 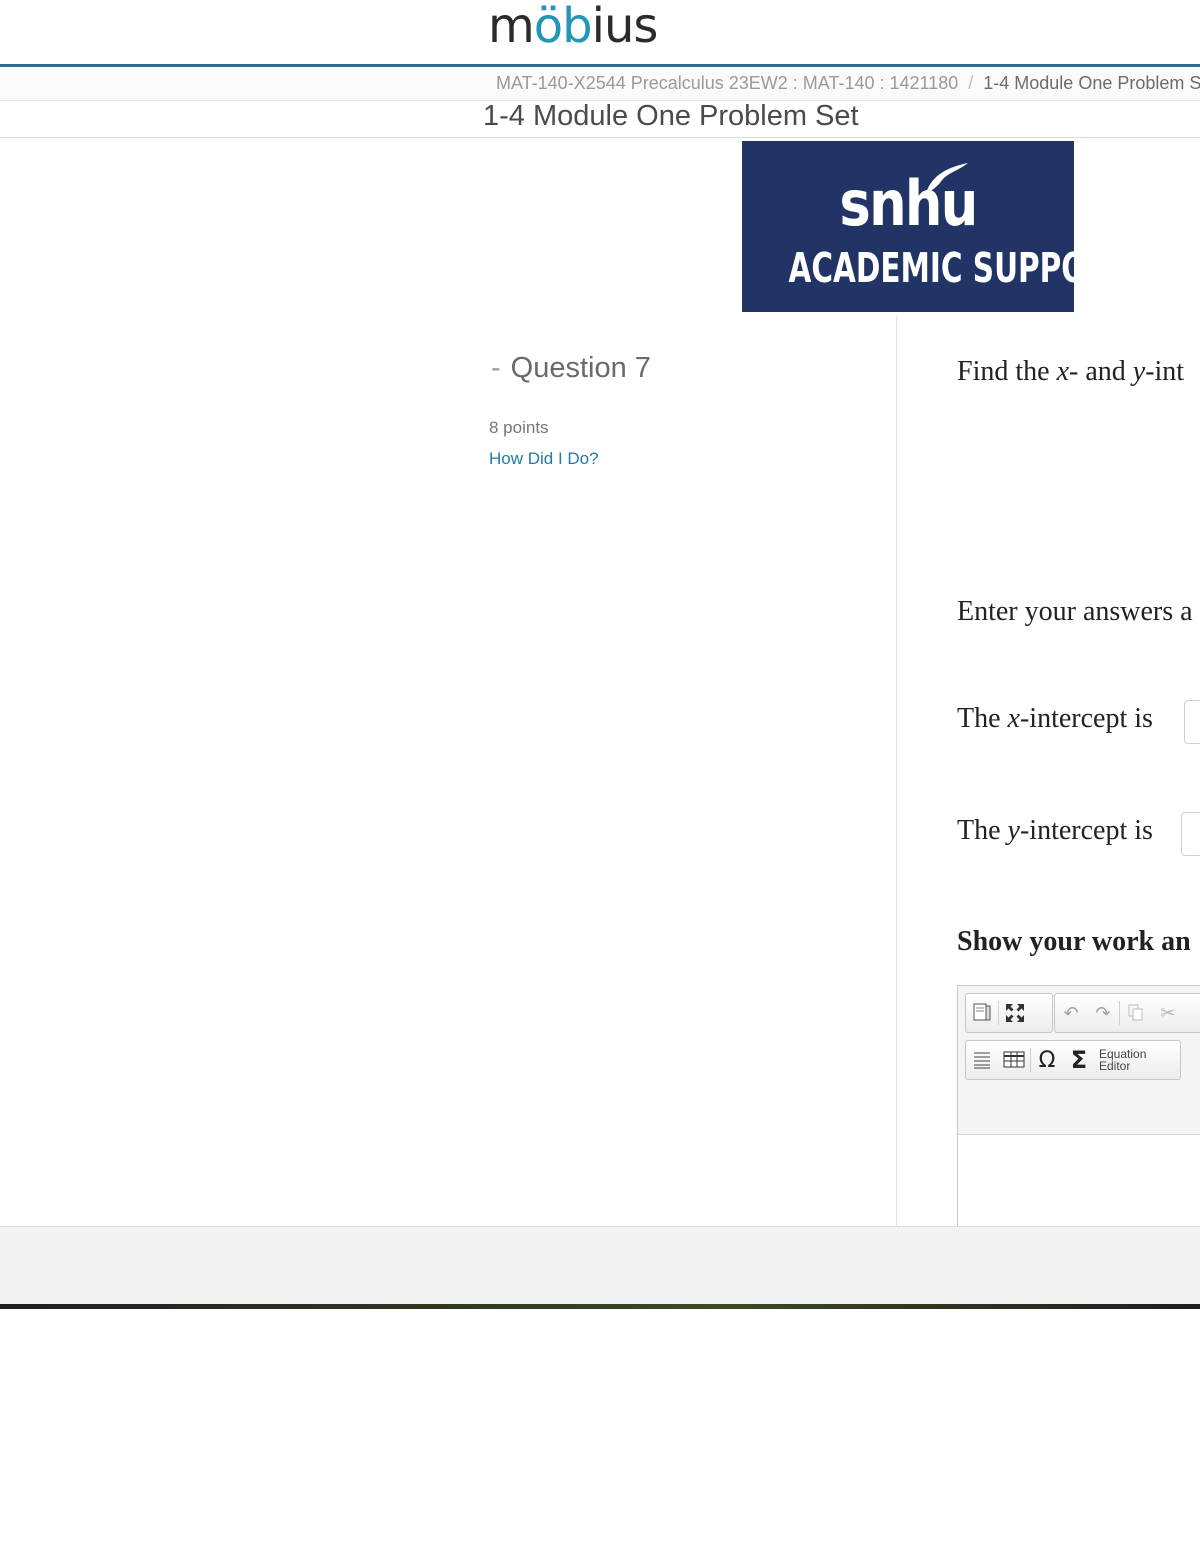 I want to click on work-editor: ↶ ↷ ✂ Ω Σ Equation Editor, so click(x=1078, y=1108).